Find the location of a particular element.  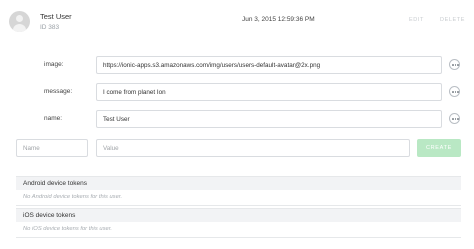

android-tokens-empty: No Android device tokens for this user. is located at coordinates (238, 198).